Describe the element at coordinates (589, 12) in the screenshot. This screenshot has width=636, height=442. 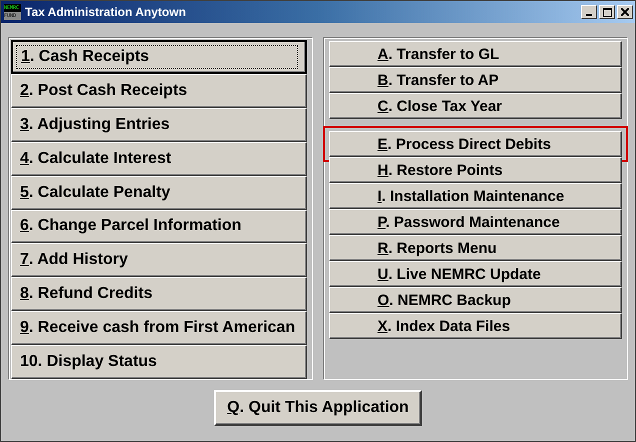
I see `minimize-button` at that location.